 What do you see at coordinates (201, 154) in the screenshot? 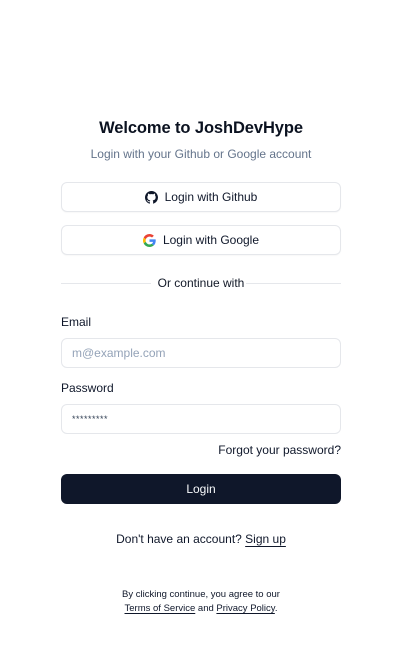
I see `page-subtitle: Login with your Github or Google account` at bounding box center [201, 154].